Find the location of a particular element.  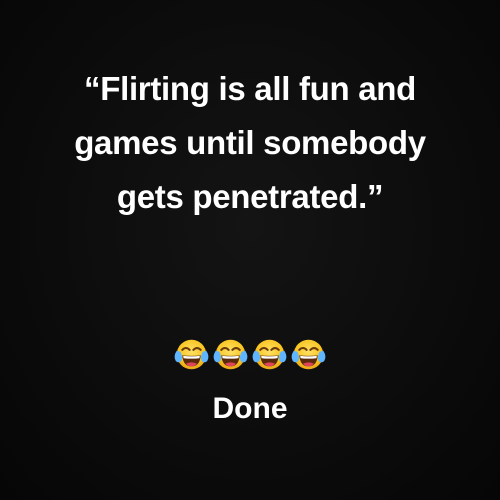

quote-line: gets penetrated.” is located at coordinates (250, 196).